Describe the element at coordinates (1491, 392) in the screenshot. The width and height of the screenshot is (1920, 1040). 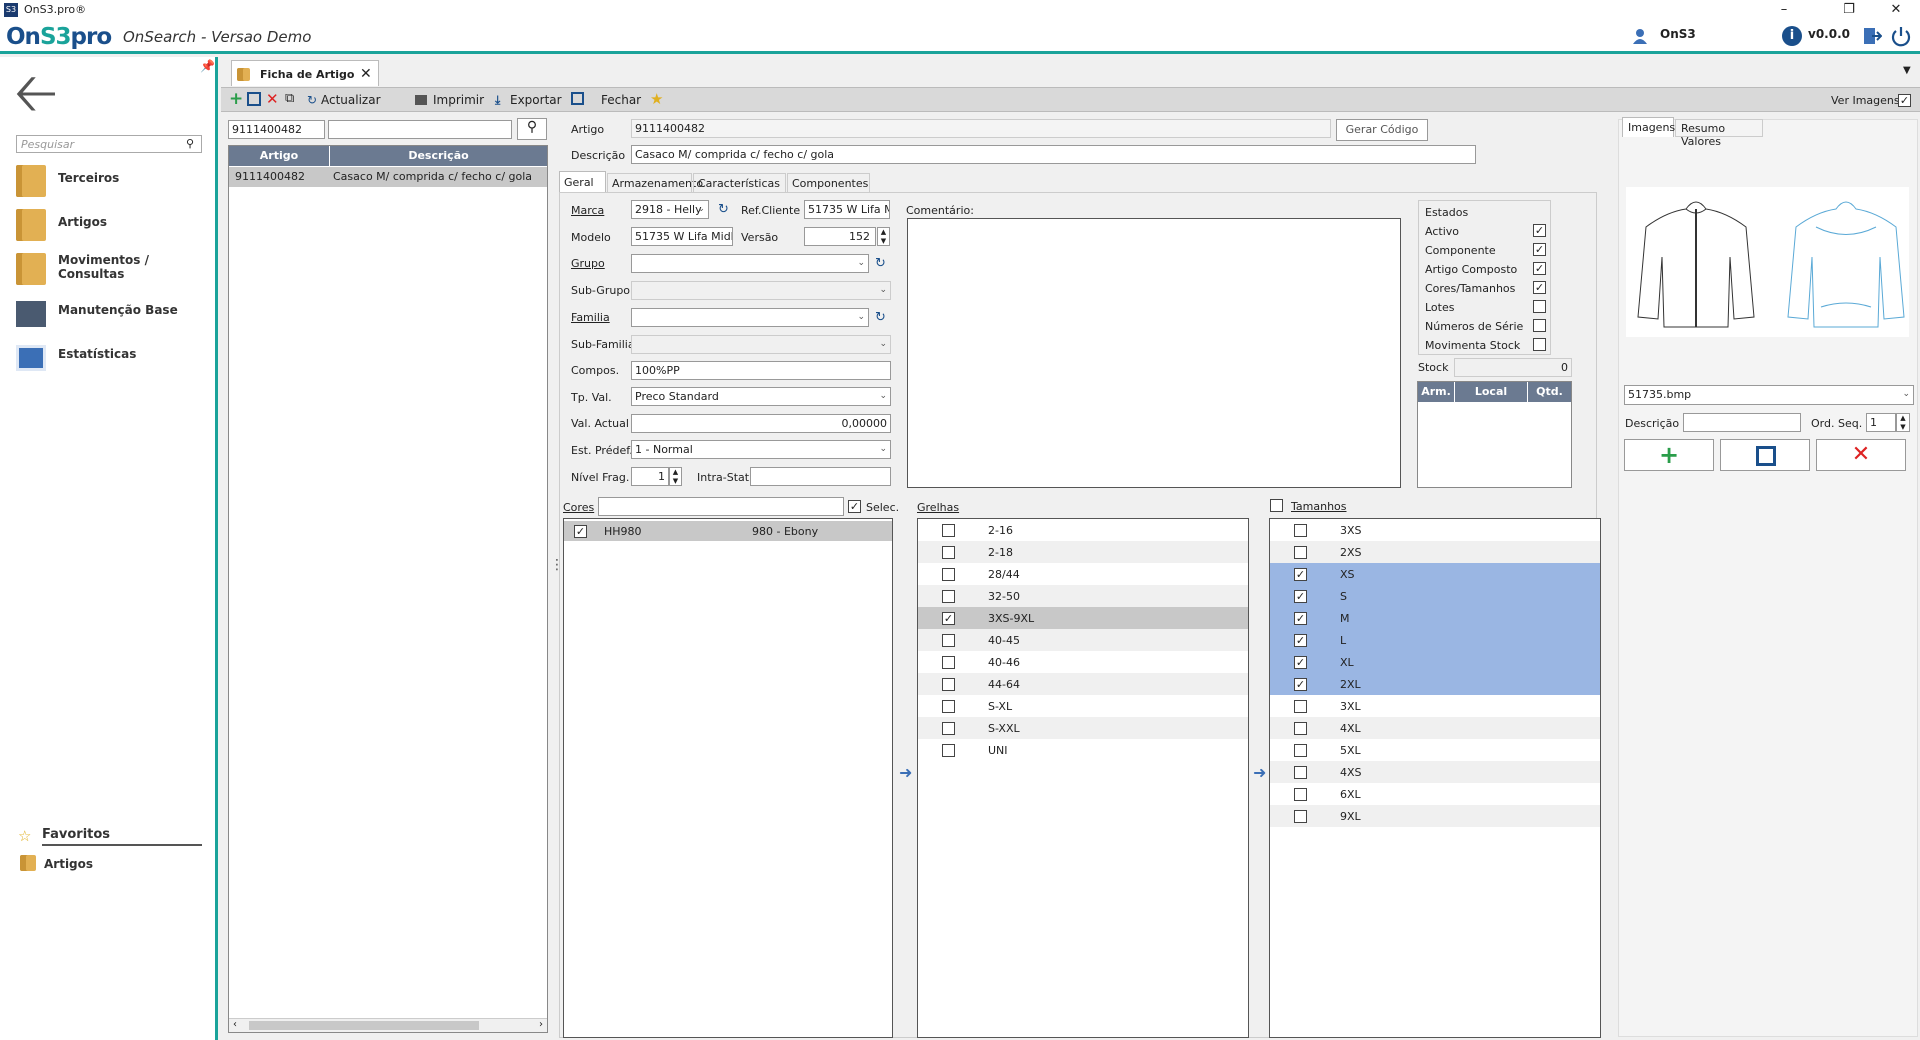
I see `col-local-header: Local` at that location.